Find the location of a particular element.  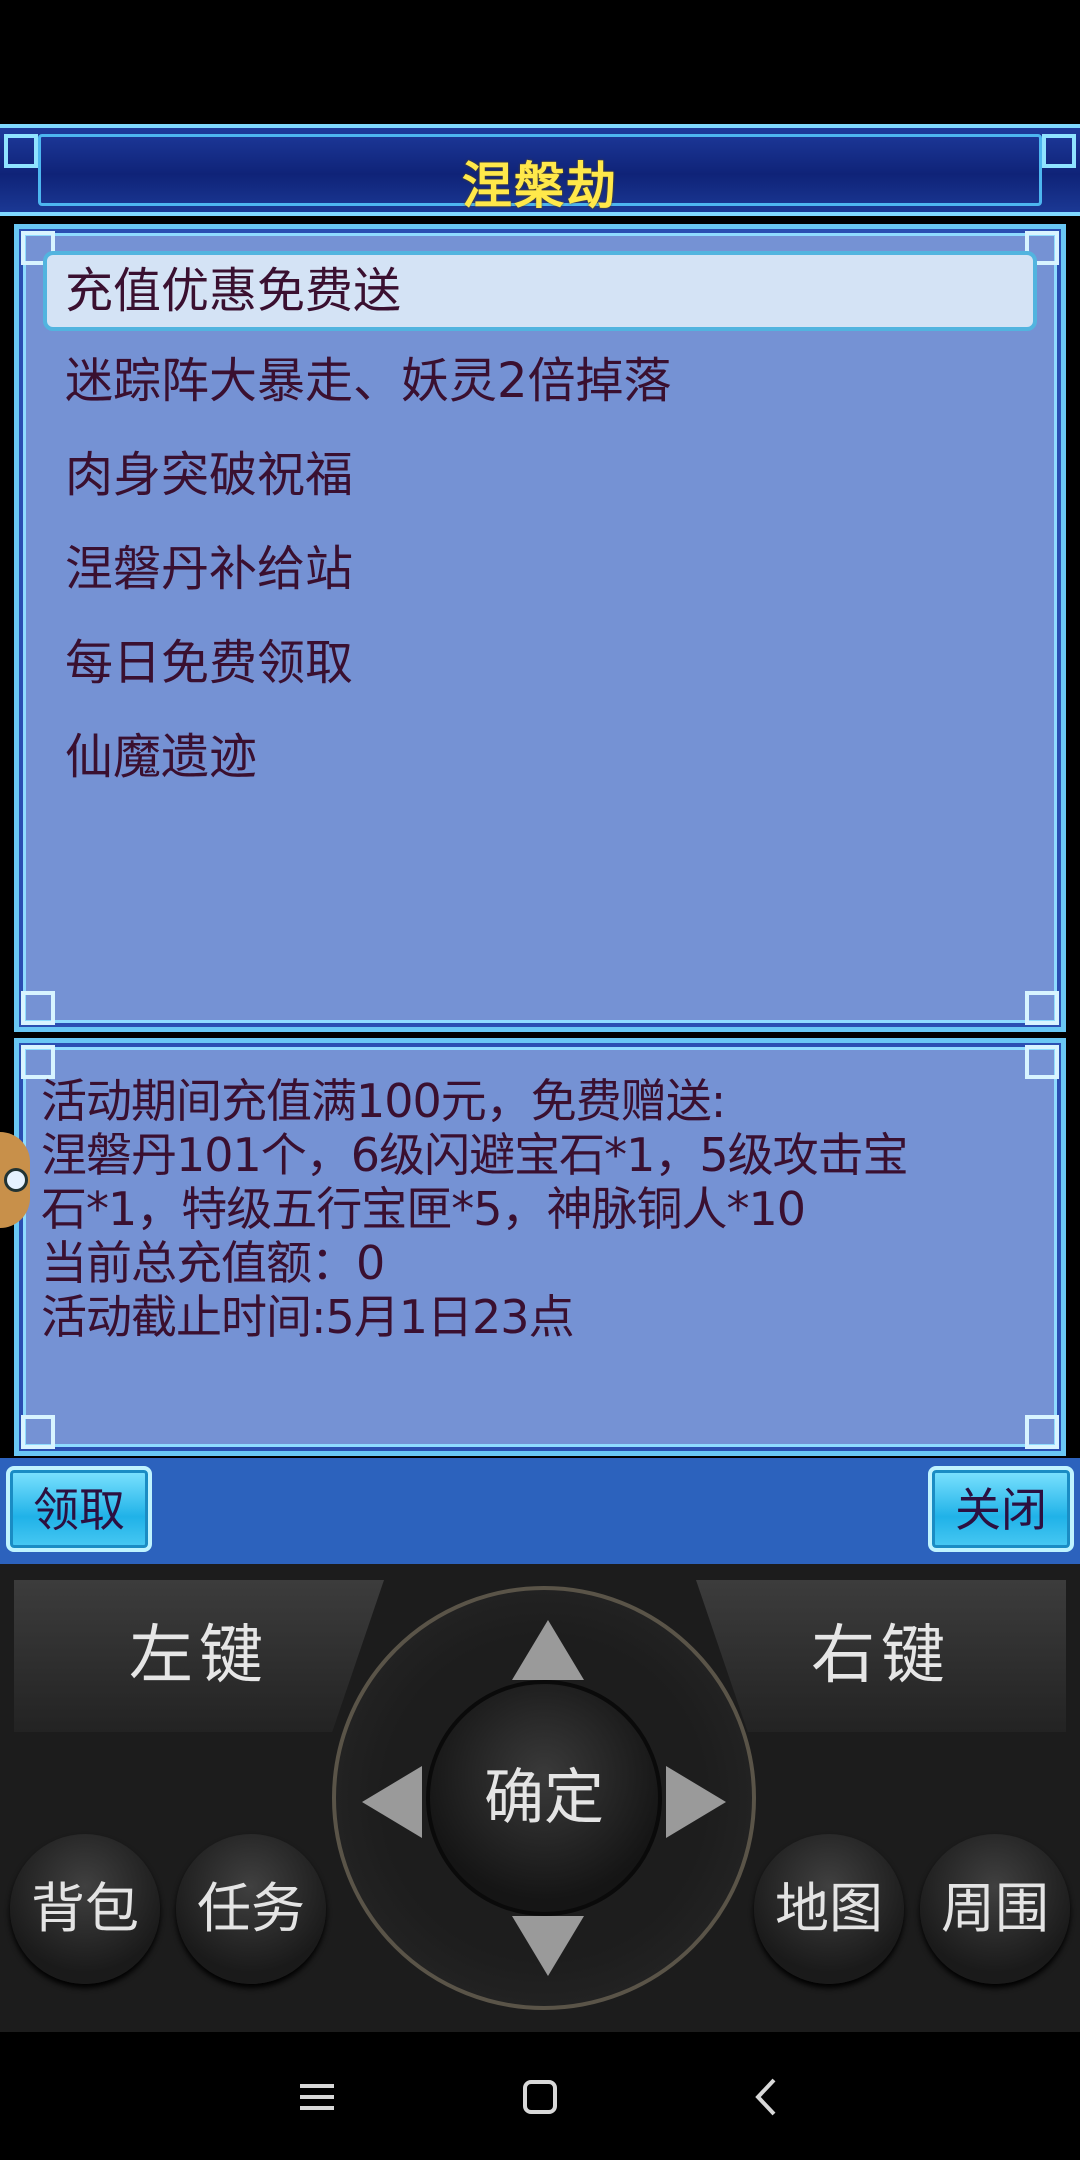

right-soft-key: 右键 is located at coordinates (881, 1656).